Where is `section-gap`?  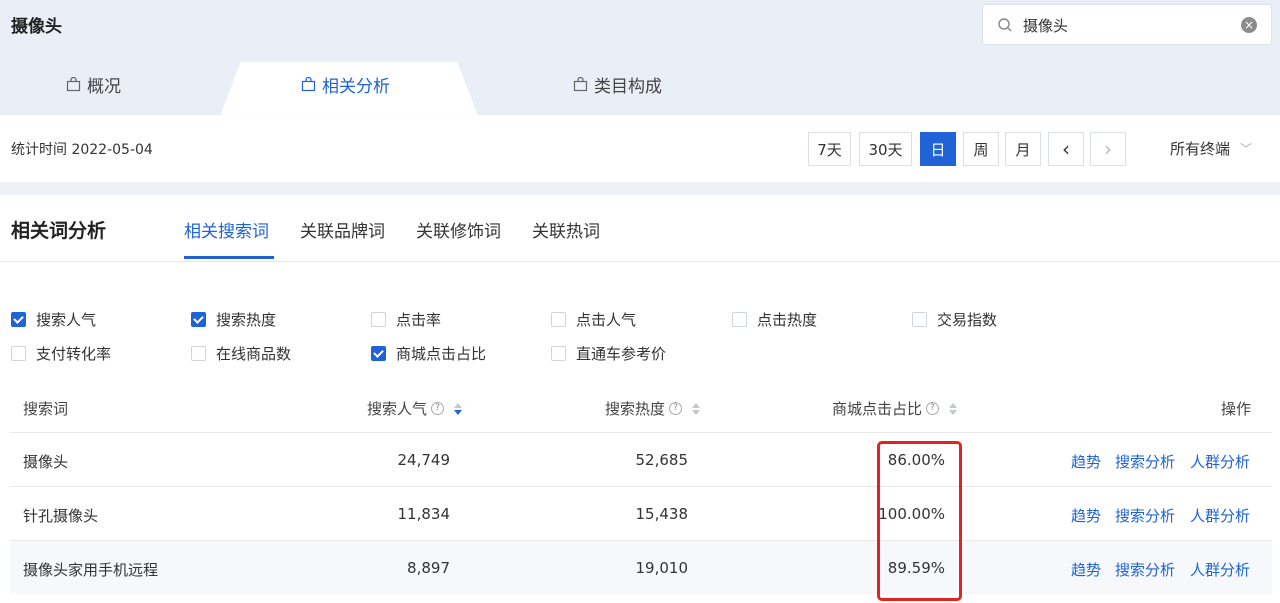 section-gap is located at coordinates (640, 188).